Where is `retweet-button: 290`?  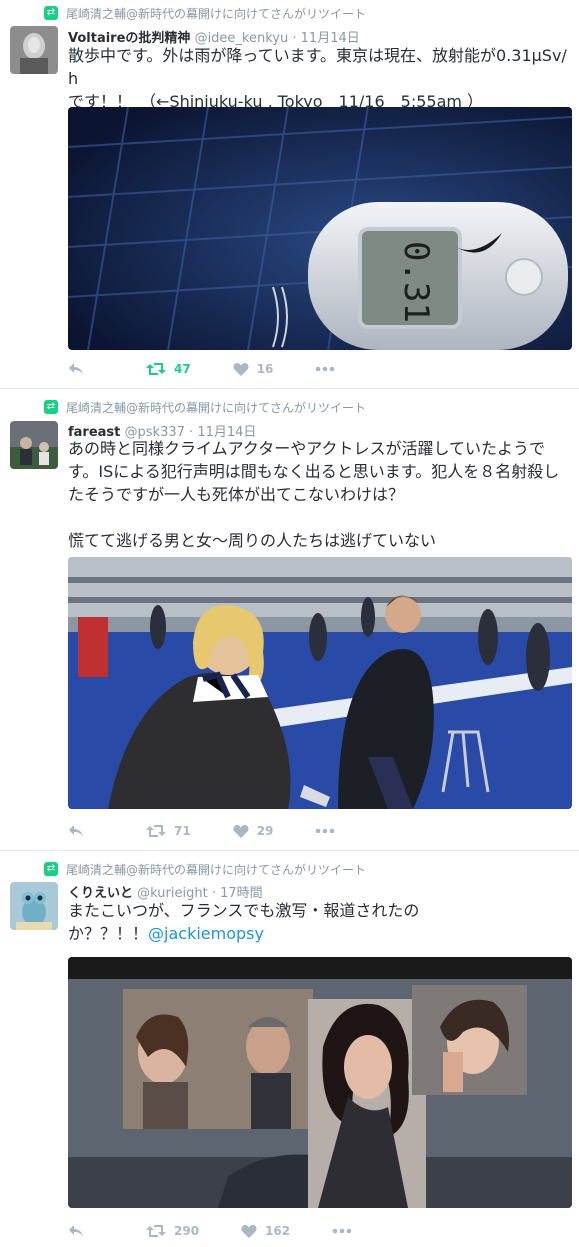
retweet-button: 290 is located at coordinates (172, 1231).